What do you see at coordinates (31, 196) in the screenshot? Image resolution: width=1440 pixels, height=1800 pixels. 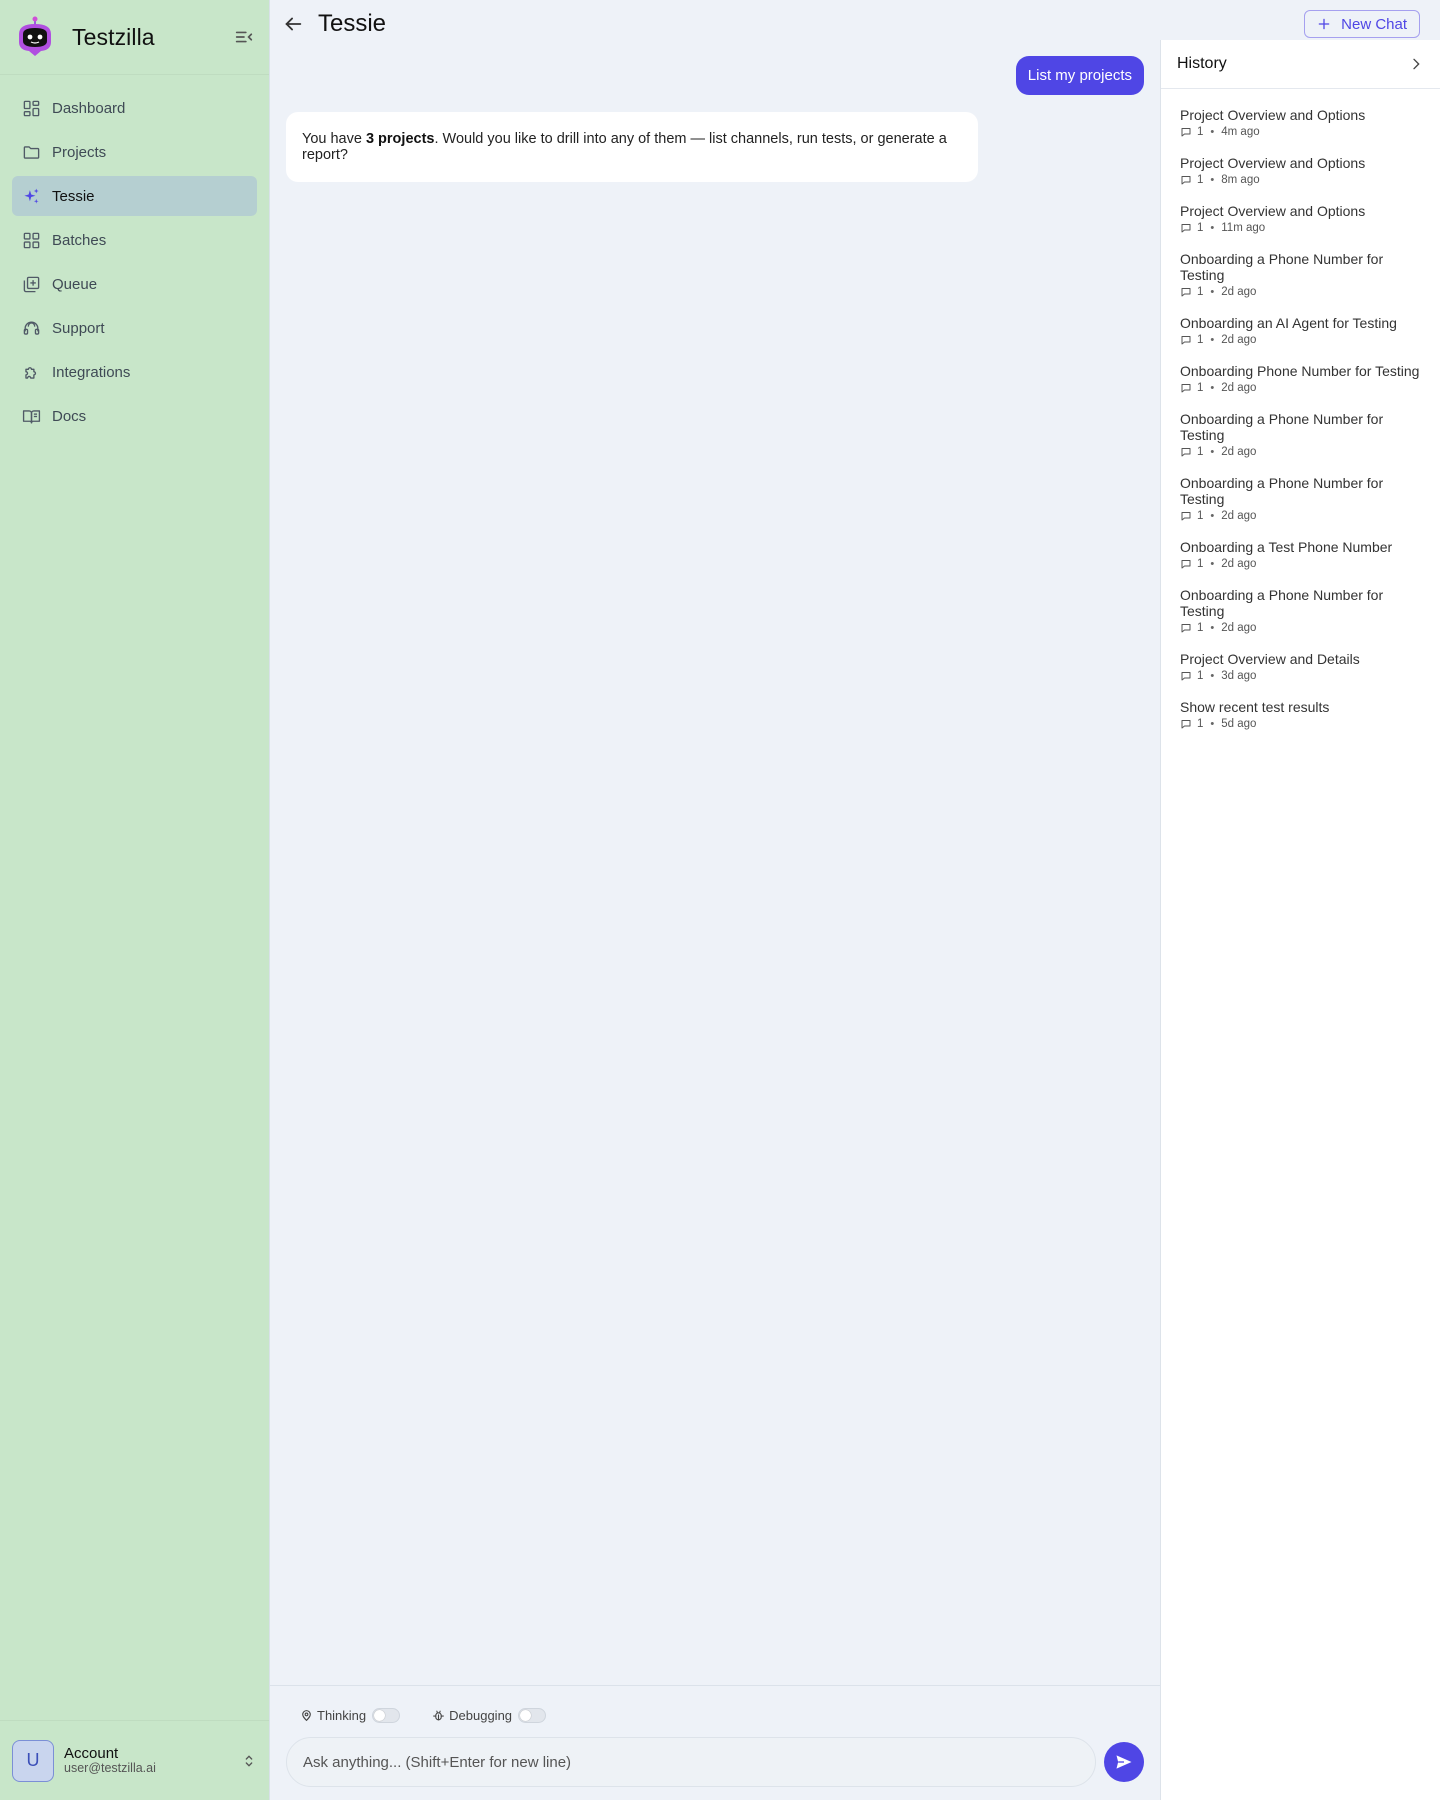 I see `sparkles-icon` at bounding box center [31, 196].